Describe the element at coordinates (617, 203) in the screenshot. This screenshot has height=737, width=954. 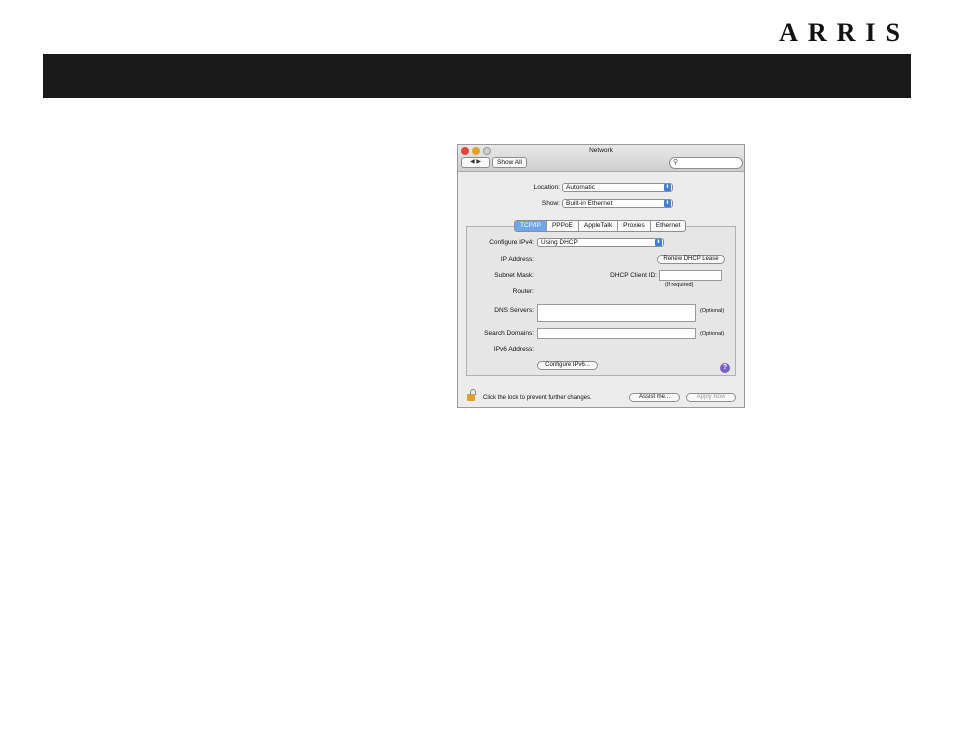
I see `show-popup: Built-in Ethernet ⬍` at that location.